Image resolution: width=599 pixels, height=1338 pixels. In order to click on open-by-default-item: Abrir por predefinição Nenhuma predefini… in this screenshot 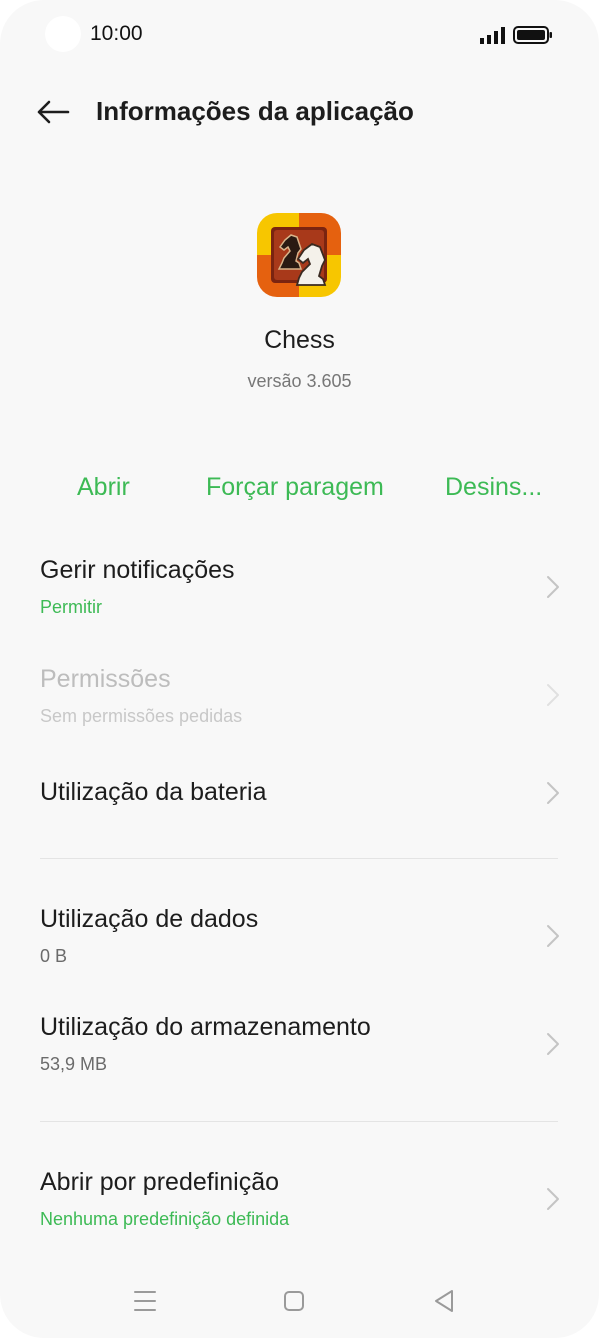, I will do `click(300, 1204)`.